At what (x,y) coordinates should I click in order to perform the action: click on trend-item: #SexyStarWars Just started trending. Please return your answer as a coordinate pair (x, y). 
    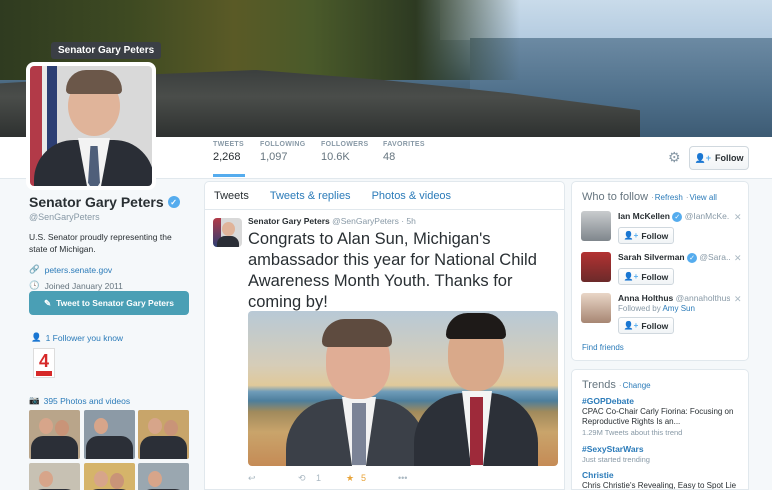
    Looking at the image, I should click on (665, 454).